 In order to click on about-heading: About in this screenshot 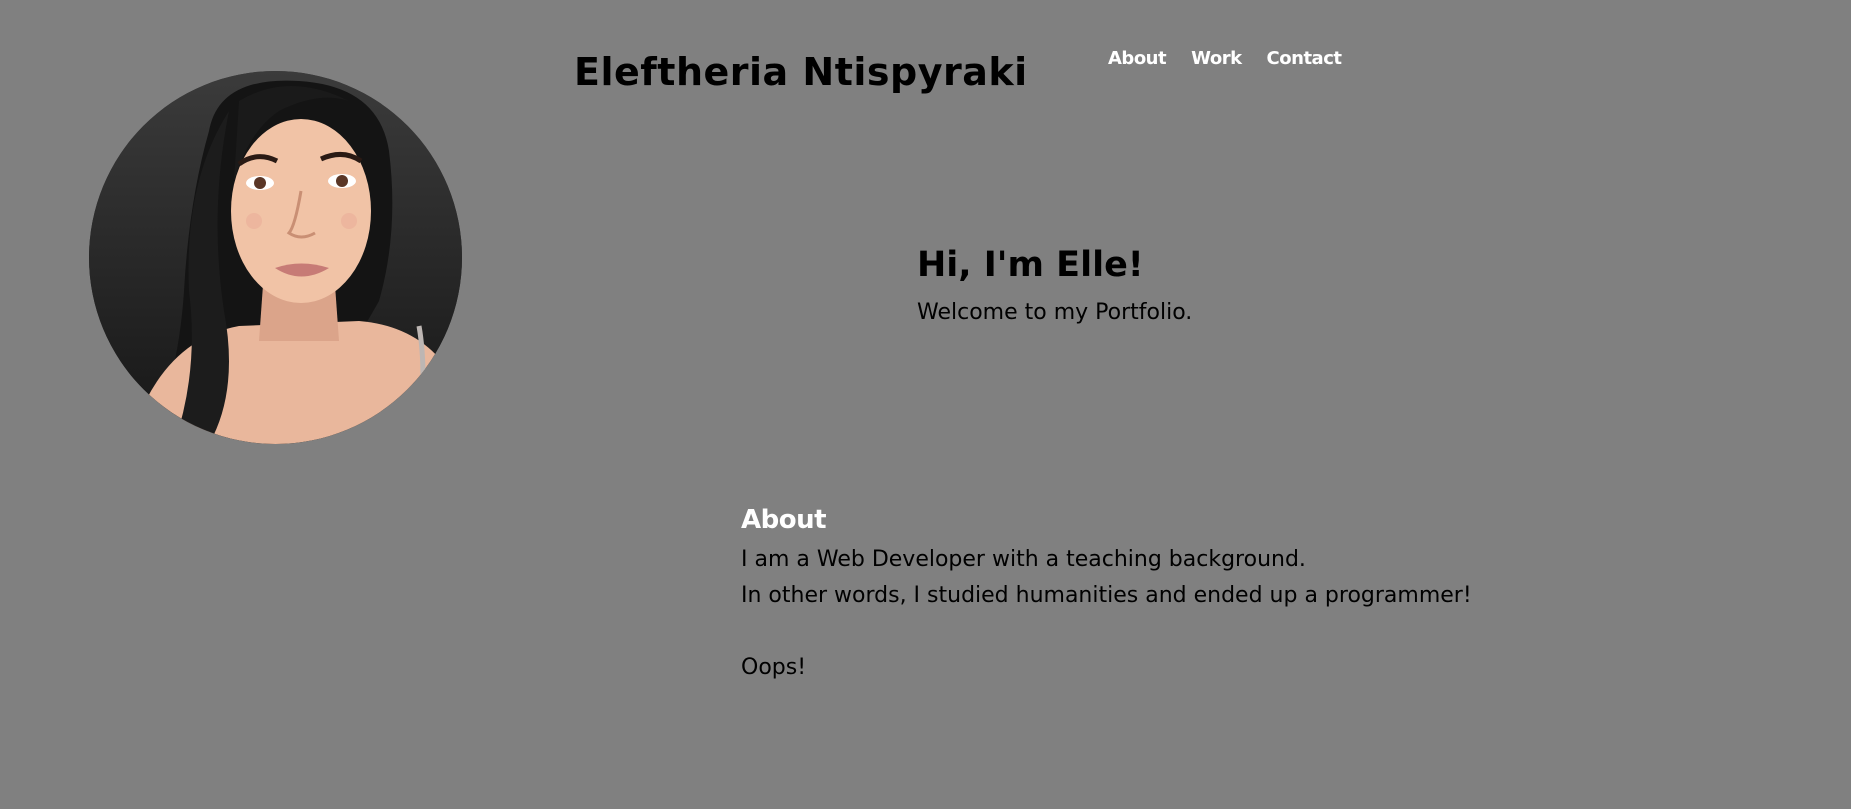, I will do `click(784, 520)`.